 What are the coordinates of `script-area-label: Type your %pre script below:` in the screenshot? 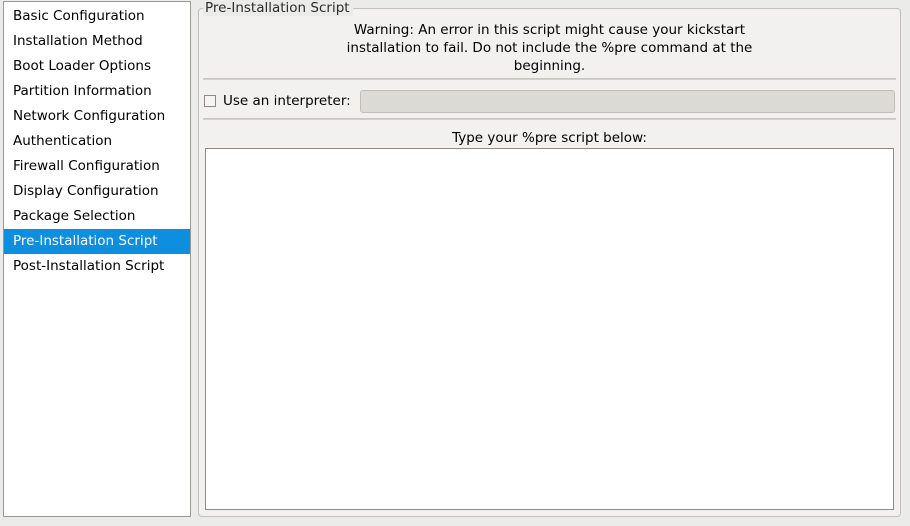 It's located at (549, 138).